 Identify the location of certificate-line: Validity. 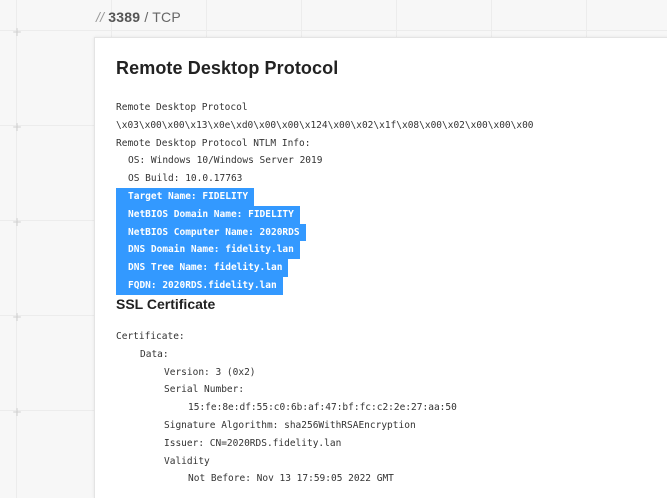
(286, 462).